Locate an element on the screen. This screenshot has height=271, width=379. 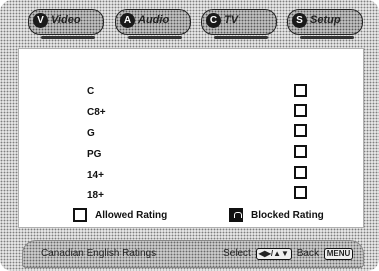
tab-setup-label: Setup is located at coordinates (325, 20).